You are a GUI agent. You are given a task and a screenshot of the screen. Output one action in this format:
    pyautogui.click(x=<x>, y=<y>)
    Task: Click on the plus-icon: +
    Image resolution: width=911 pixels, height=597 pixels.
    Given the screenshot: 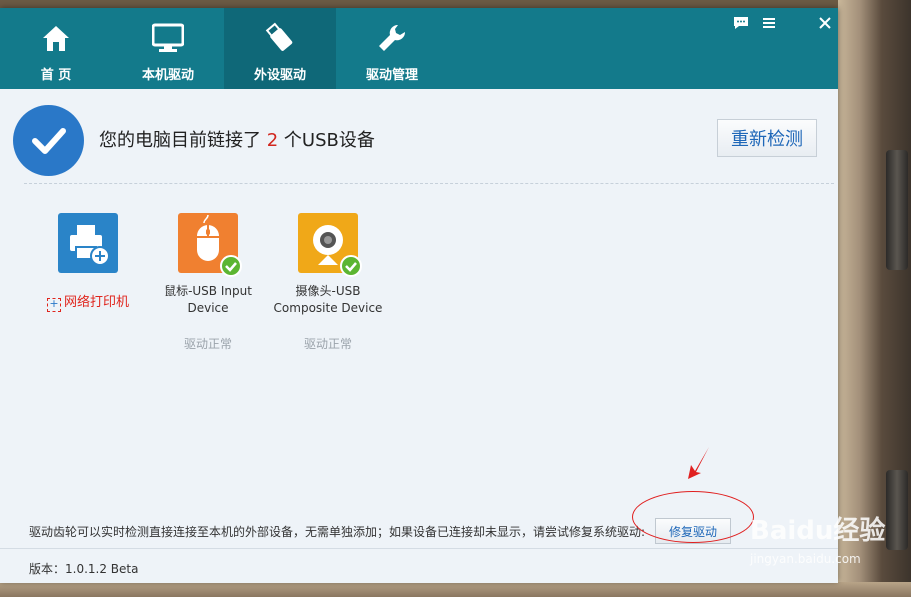 What is the action you would take?
    pyautogui.click(x=53, y=305)
    